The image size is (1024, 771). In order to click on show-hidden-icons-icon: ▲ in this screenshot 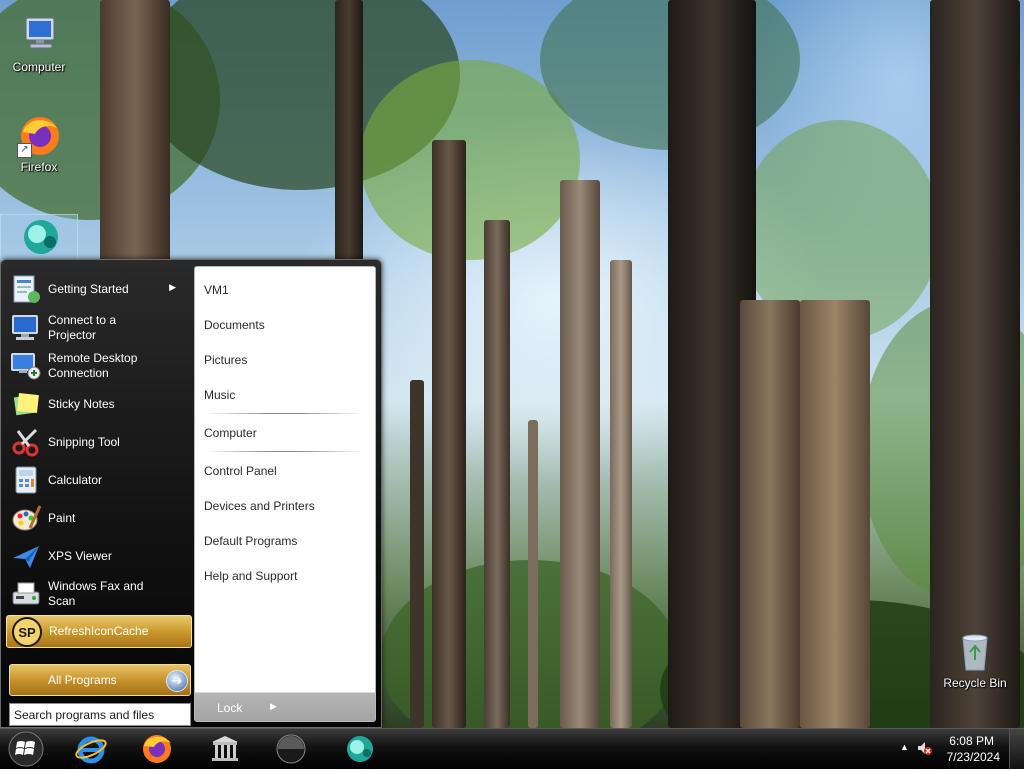, I will do `click(904, 747)`.